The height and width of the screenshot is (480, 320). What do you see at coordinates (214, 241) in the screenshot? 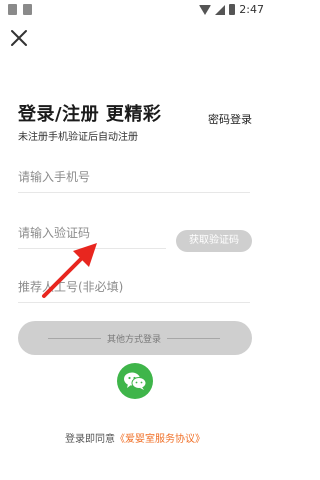
I see `get-code-button: 获取验证码` at bounding box center [214, 241].